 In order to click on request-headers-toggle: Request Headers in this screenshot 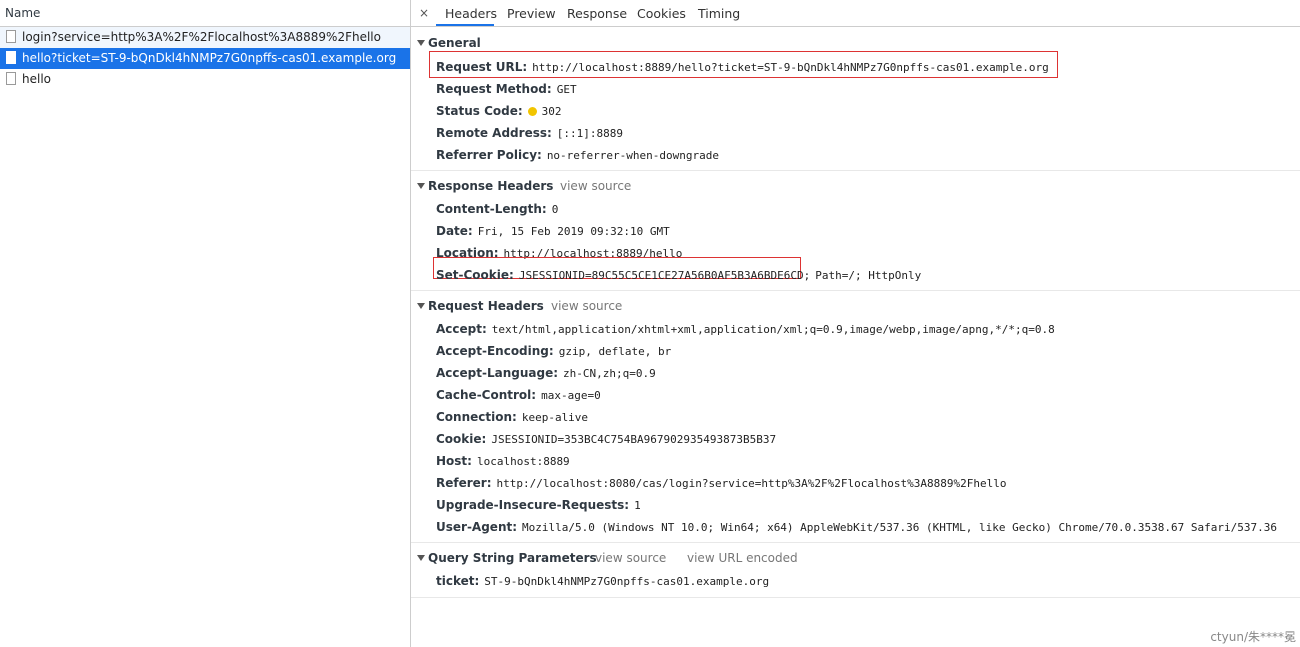, I will do `click(480, 306)`.